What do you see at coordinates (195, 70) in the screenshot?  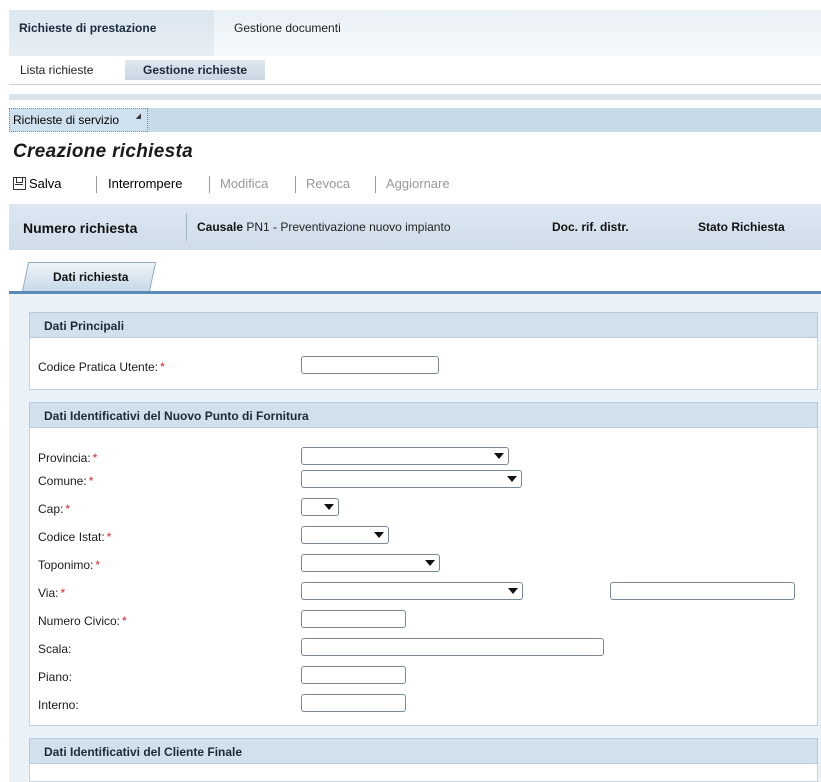 I see `tab-gestione-richieste: Gestione richieste` at bounding box center [195, 70].